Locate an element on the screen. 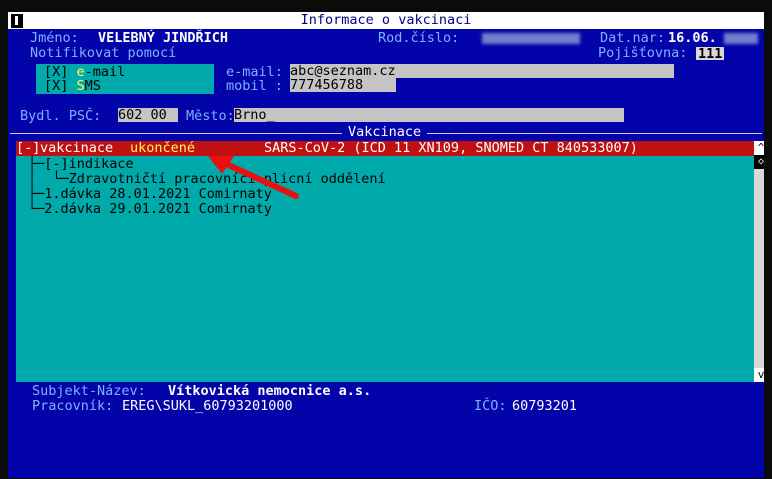 This screenshot has height=479, width=772. city-label: Město: is located at coordinates (210, 116).